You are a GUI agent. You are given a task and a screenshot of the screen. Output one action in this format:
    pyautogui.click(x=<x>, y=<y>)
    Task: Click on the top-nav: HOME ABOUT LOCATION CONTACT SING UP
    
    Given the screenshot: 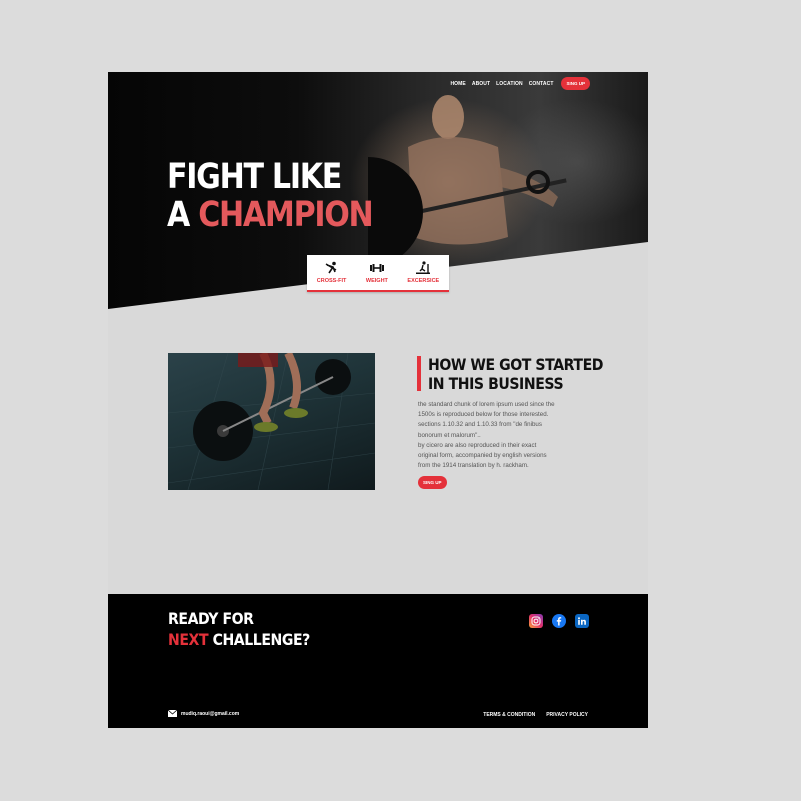 What is the action you would take?
    pyautogui.click(x=520, y=83)
    